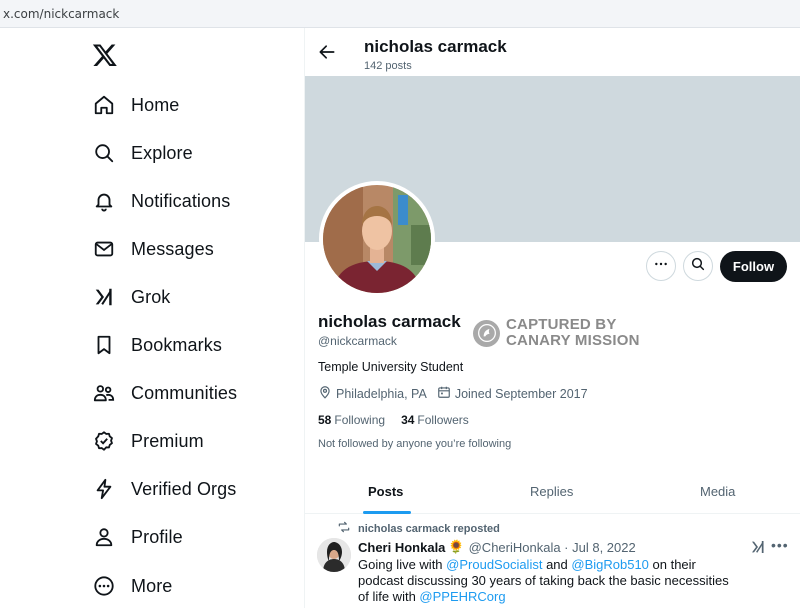 This screenshot has height=608, width=800. Describe the element at coordinates (389, 321) in the screenshot. I see `profile-name: nicholas carmack` at that location.